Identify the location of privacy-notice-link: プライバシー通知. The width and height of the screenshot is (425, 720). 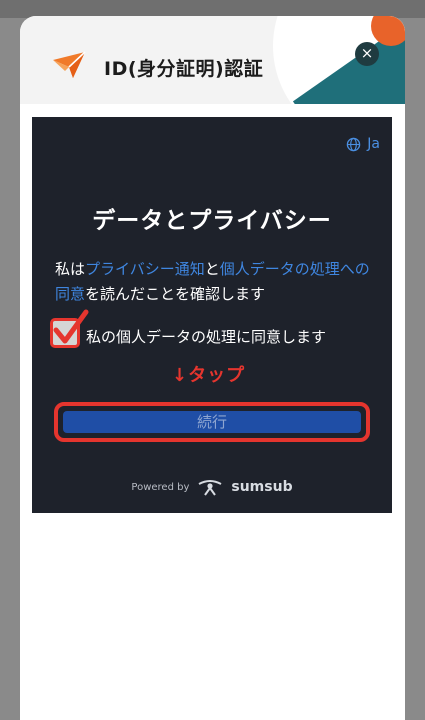
(145, 269).